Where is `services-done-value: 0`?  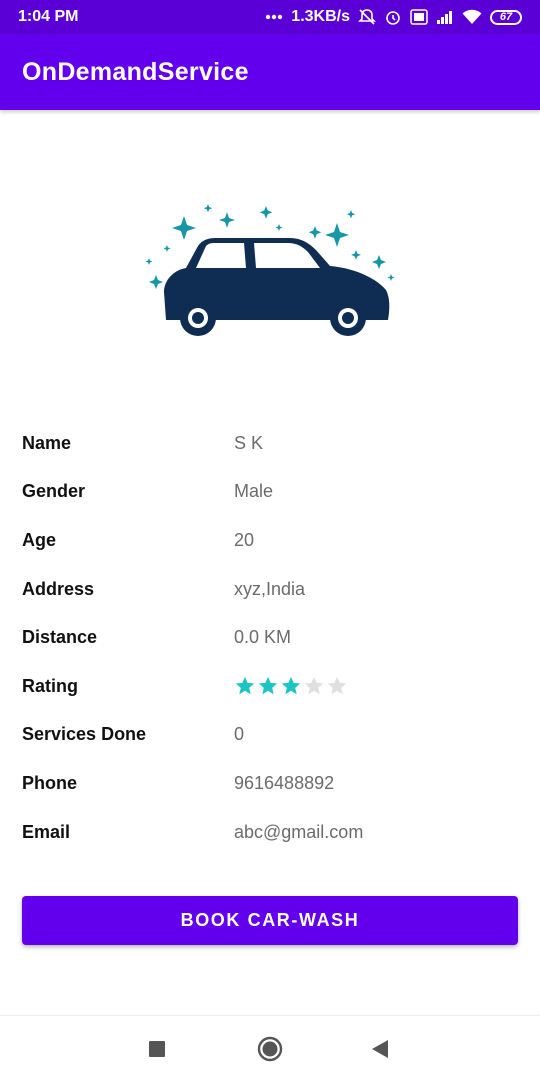 services-done-value: 0 is located at coordinates (239, 734).